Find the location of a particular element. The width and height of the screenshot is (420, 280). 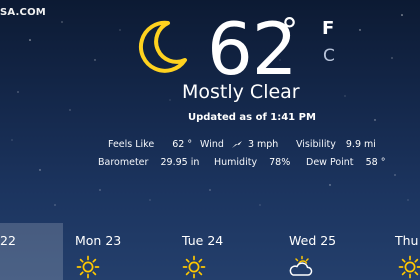

wind-arrow-icon is located at coordinates (236, 144).